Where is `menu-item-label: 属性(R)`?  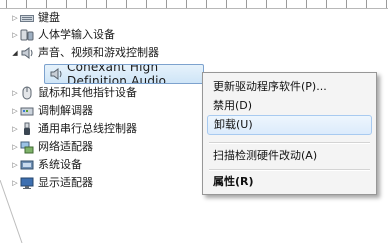
menu-item-label: 属性(R) is located at coordinates (233, 181).